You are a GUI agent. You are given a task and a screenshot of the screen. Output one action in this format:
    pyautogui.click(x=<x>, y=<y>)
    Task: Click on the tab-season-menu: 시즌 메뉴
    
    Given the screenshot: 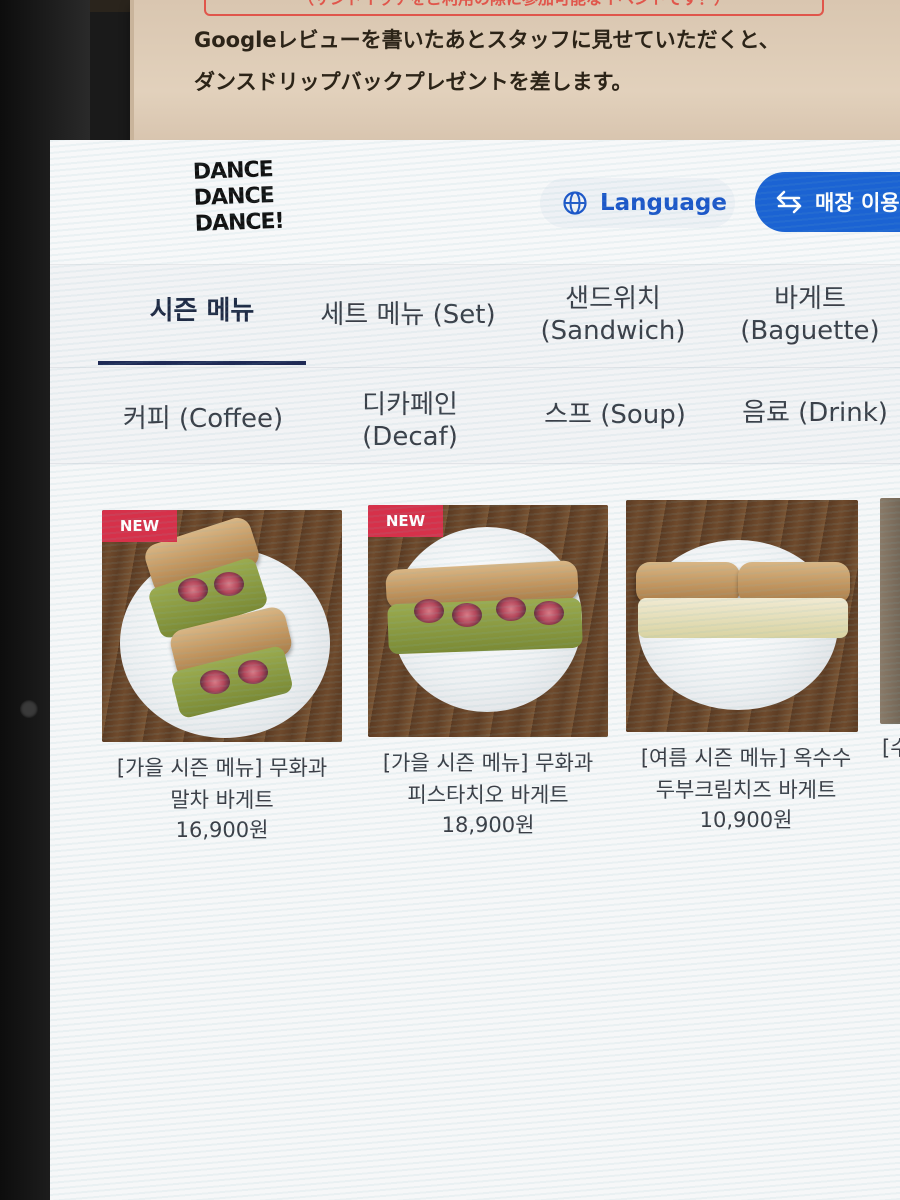 What is the action you would take?
    pyautogui.click(x=202, y=311)
    